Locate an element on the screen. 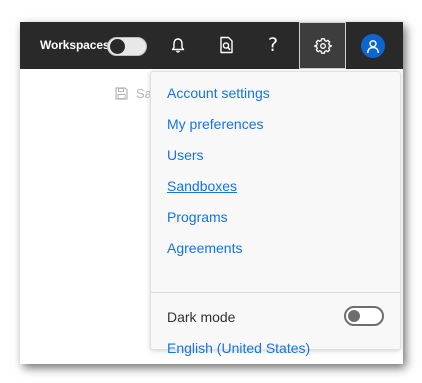 The image size is (422, 383). user-avatar-icon is located at coordinates (373, 46).